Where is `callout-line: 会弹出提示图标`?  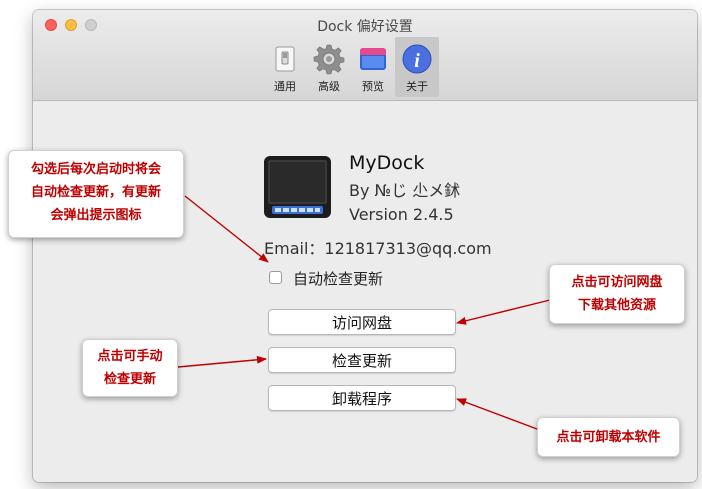 callout-line: 会弹出提示图标 is located at coordinates (96, 215).